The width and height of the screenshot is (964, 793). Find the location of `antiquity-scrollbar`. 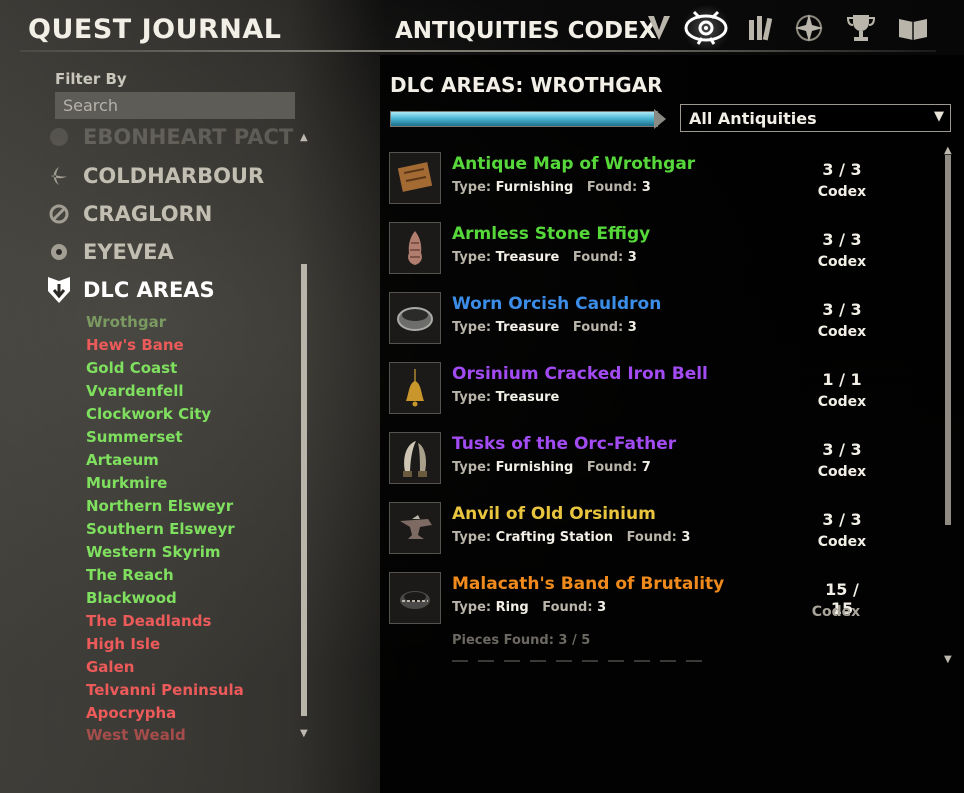

antiquity-scrollbar is located at coordinates (948, 405).